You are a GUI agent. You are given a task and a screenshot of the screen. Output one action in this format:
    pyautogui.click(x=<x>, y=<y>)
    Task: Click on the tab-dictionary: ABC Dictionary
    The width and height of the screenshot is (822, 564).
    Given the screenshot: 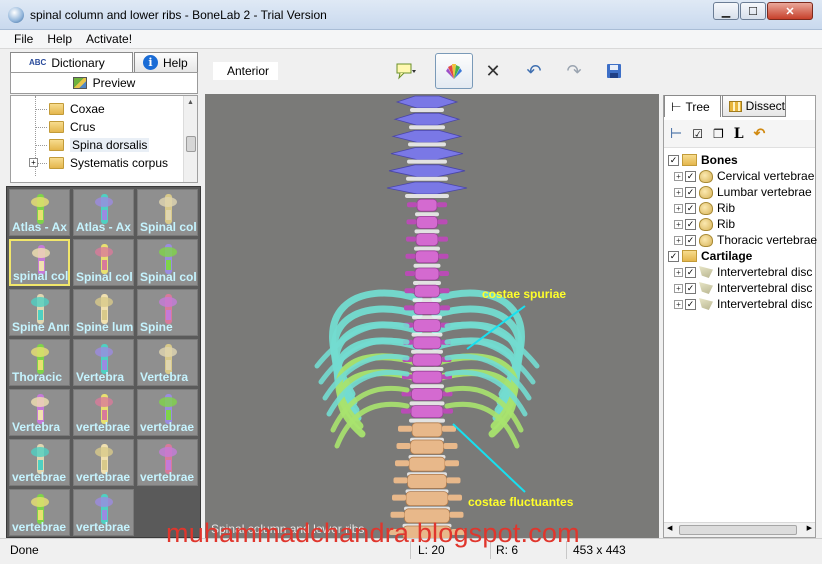 What is the action you would take?
    pyautogui.click(x=71, y=62)
    